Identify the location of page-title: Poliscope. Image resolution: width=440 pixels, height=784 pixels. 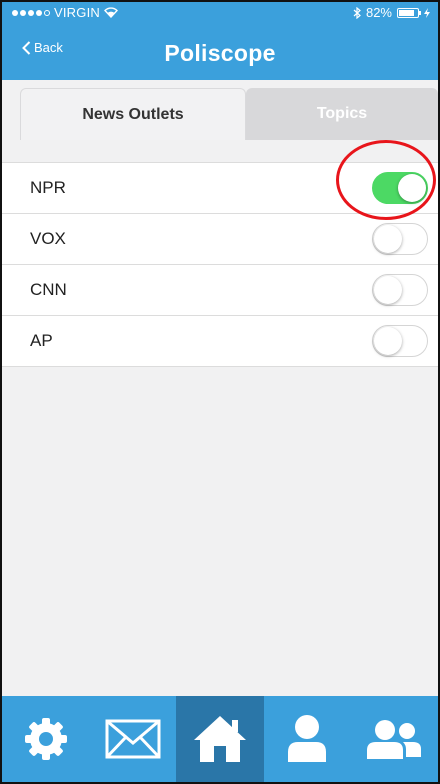
(220, 53).